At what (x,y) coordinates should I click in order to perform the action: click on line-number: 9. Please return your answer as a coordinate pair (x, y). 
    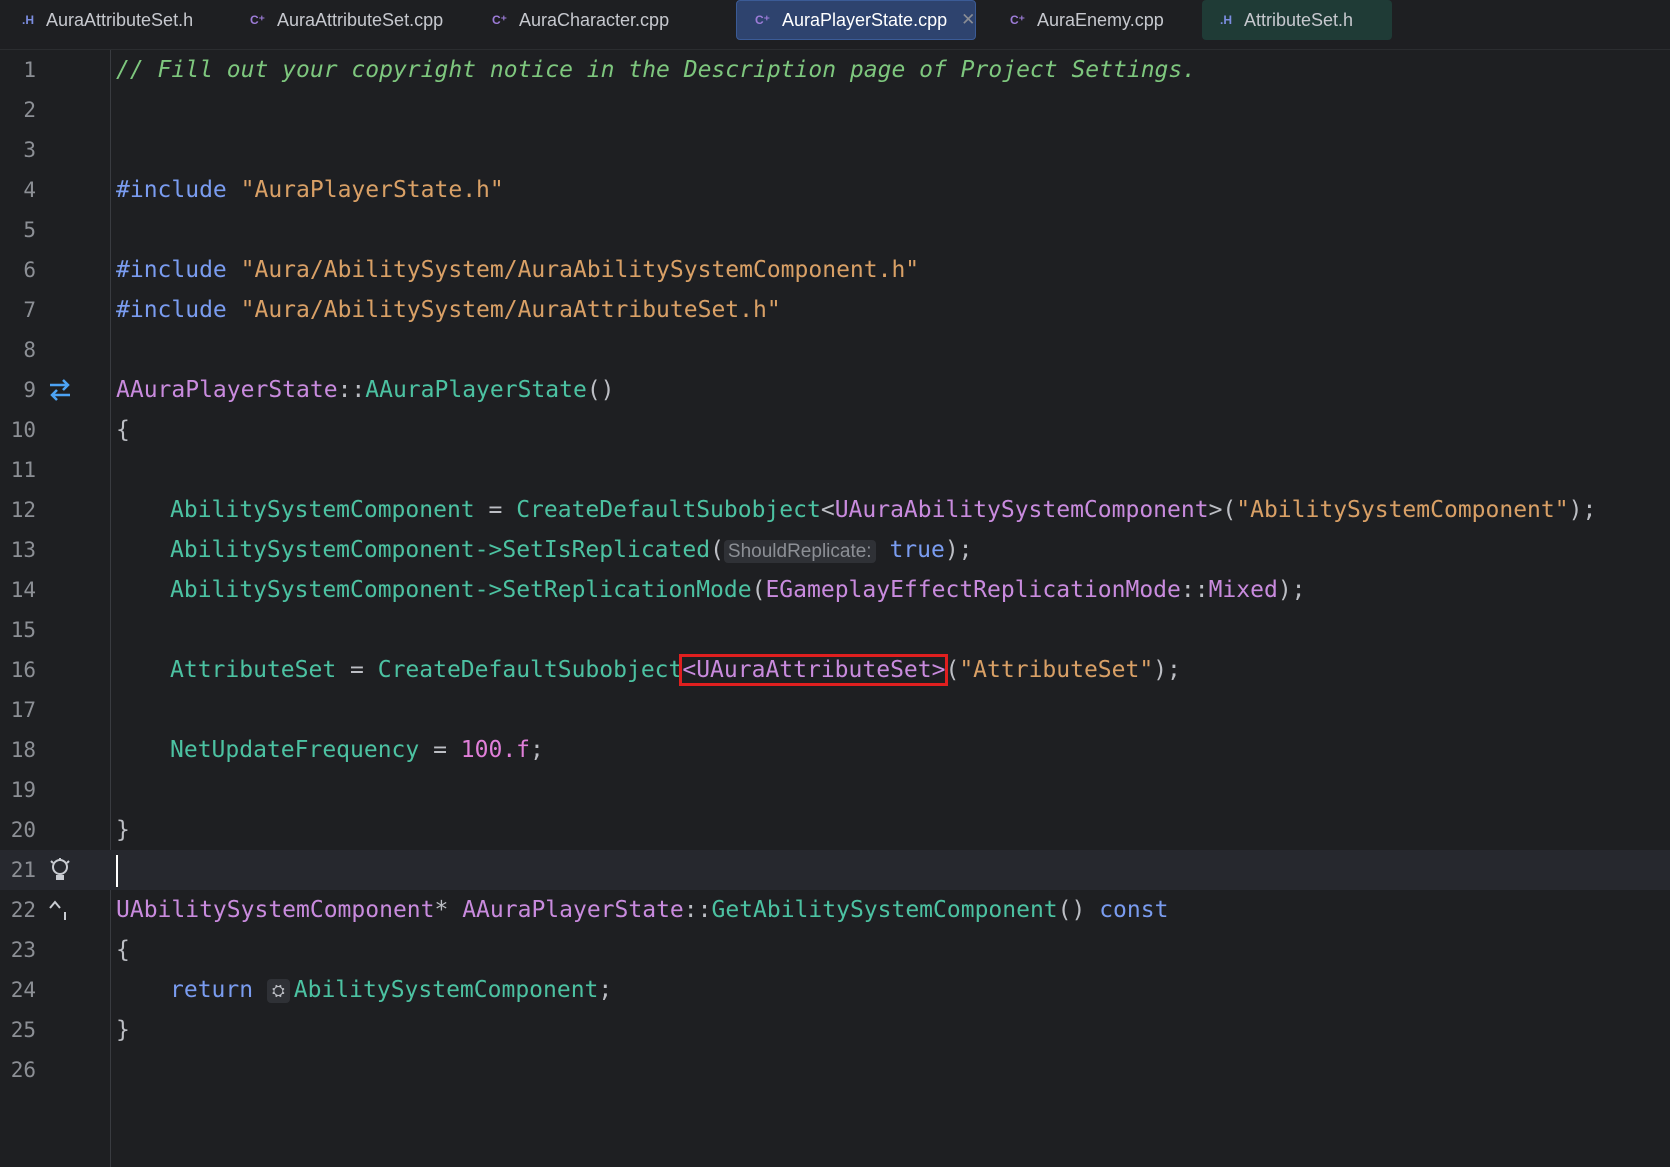
    Looking at the image, I should click on (29, 390).